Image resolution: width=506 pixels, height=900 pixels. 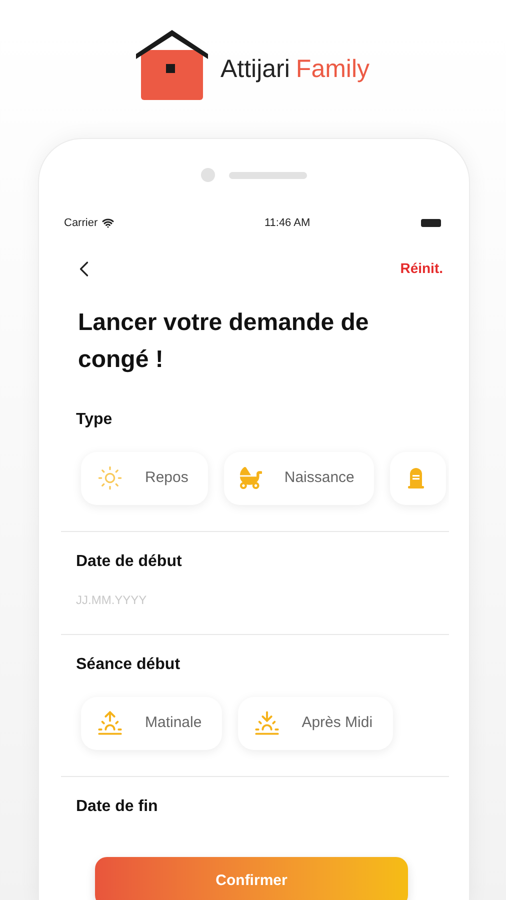 What do you see at coordinates (251, 478) in the screenshot?
I see `stroller-icon` at bounding box center [251, 478].